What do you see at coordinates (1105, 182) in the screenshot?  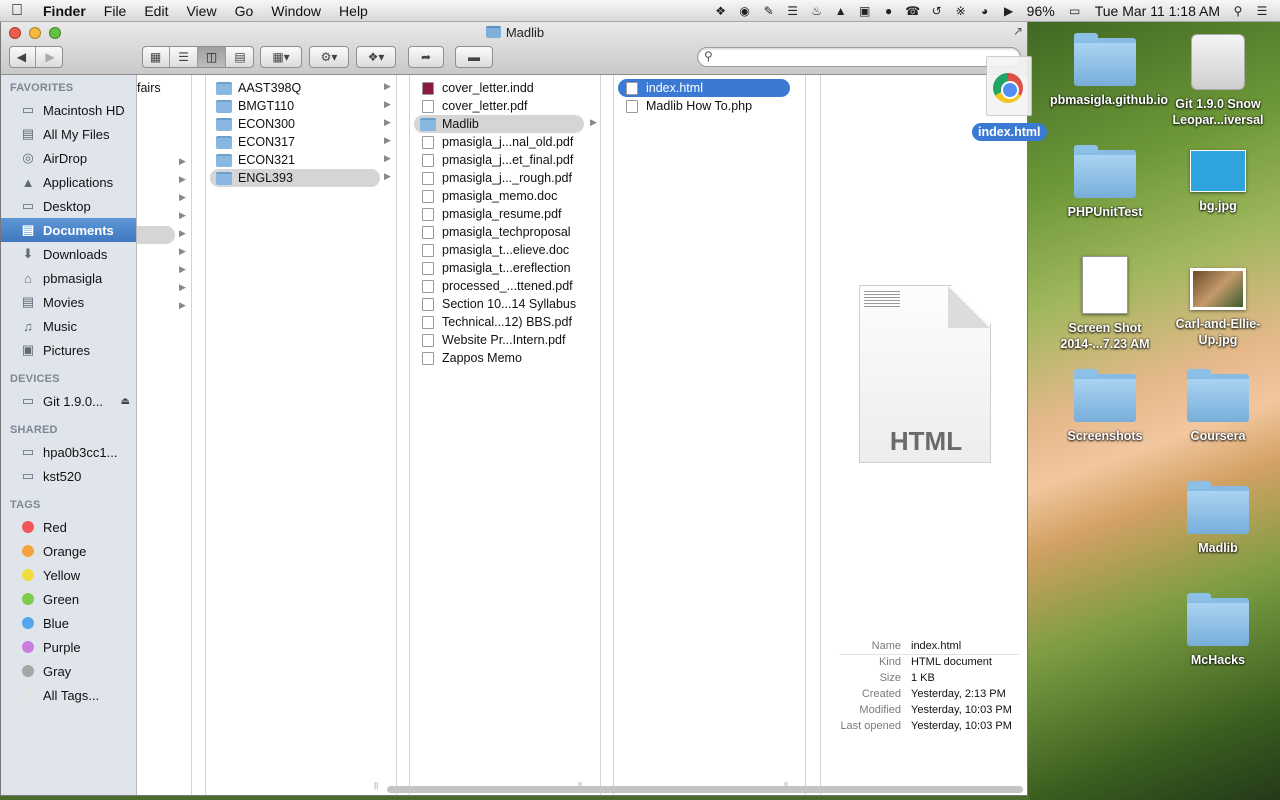 I see `desktop-item-phpunittest: PHPUnitTest` at bounding box center [1105, 182].